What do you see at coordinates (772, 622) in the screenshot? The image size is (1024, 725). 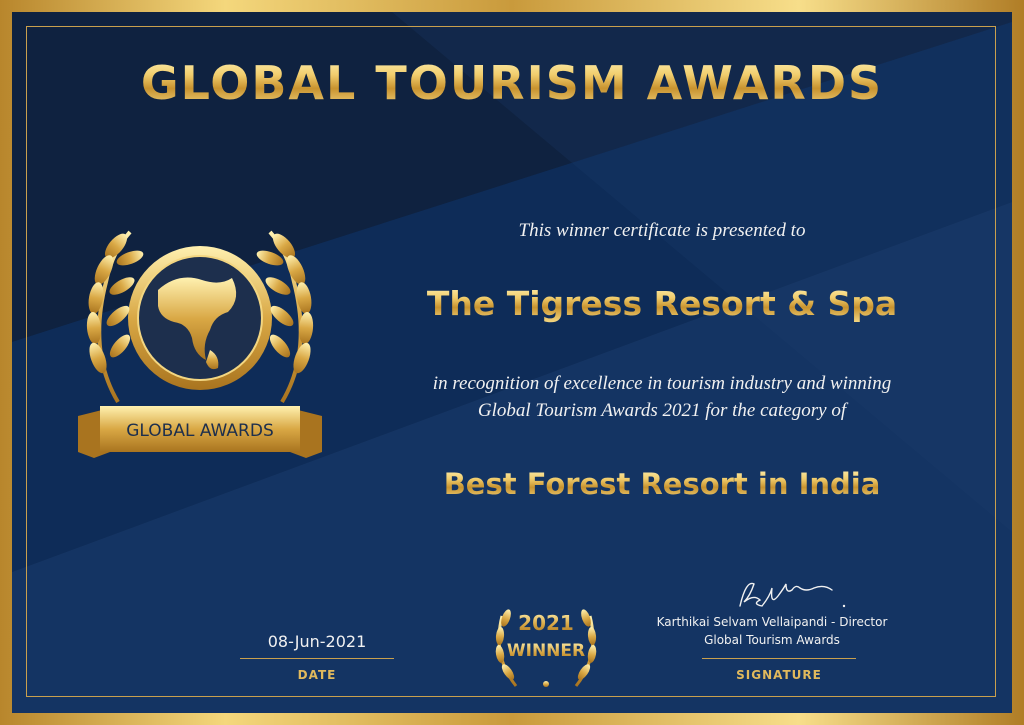 I see `signer-name: Karthikai Selvam Vellaipandi - Director` at bounding box center [772, 622].